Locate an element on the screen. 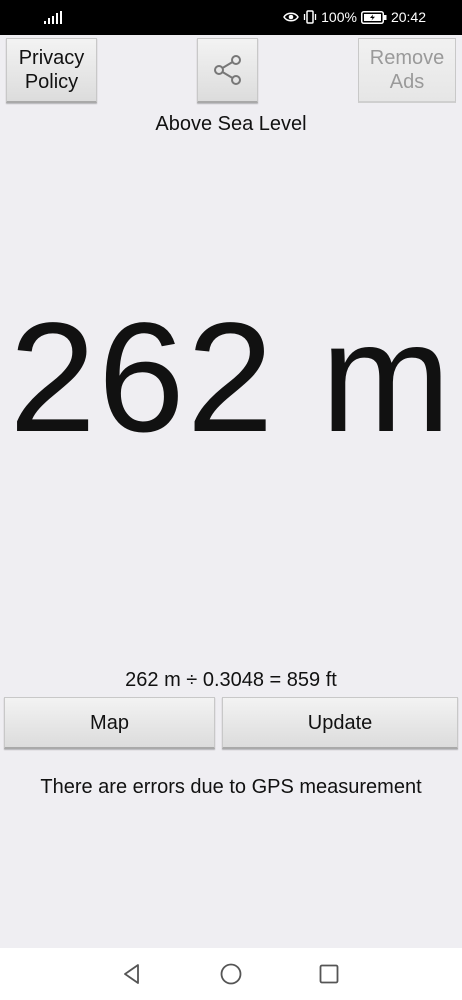 Image resolution: width=462 pixels, height=1000 pixels. vibrate-icon is located at coordinates (310, 17).